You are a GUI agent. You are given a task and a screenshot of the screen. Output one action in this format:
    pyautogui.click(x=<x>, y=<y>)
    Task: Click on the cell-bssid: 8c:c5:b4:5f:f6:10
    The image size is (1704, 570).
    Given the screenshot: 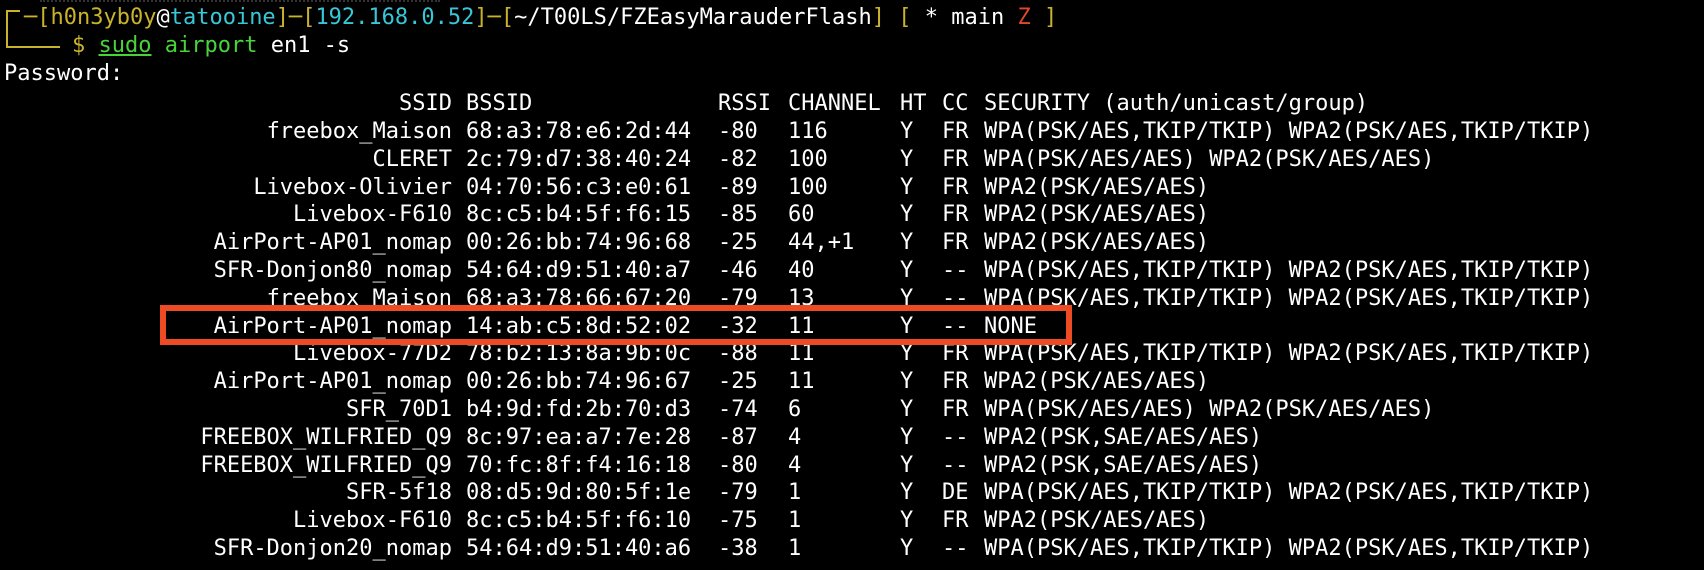 What is the action you would take?
    pyautogui.click(x=579, y=521)
    